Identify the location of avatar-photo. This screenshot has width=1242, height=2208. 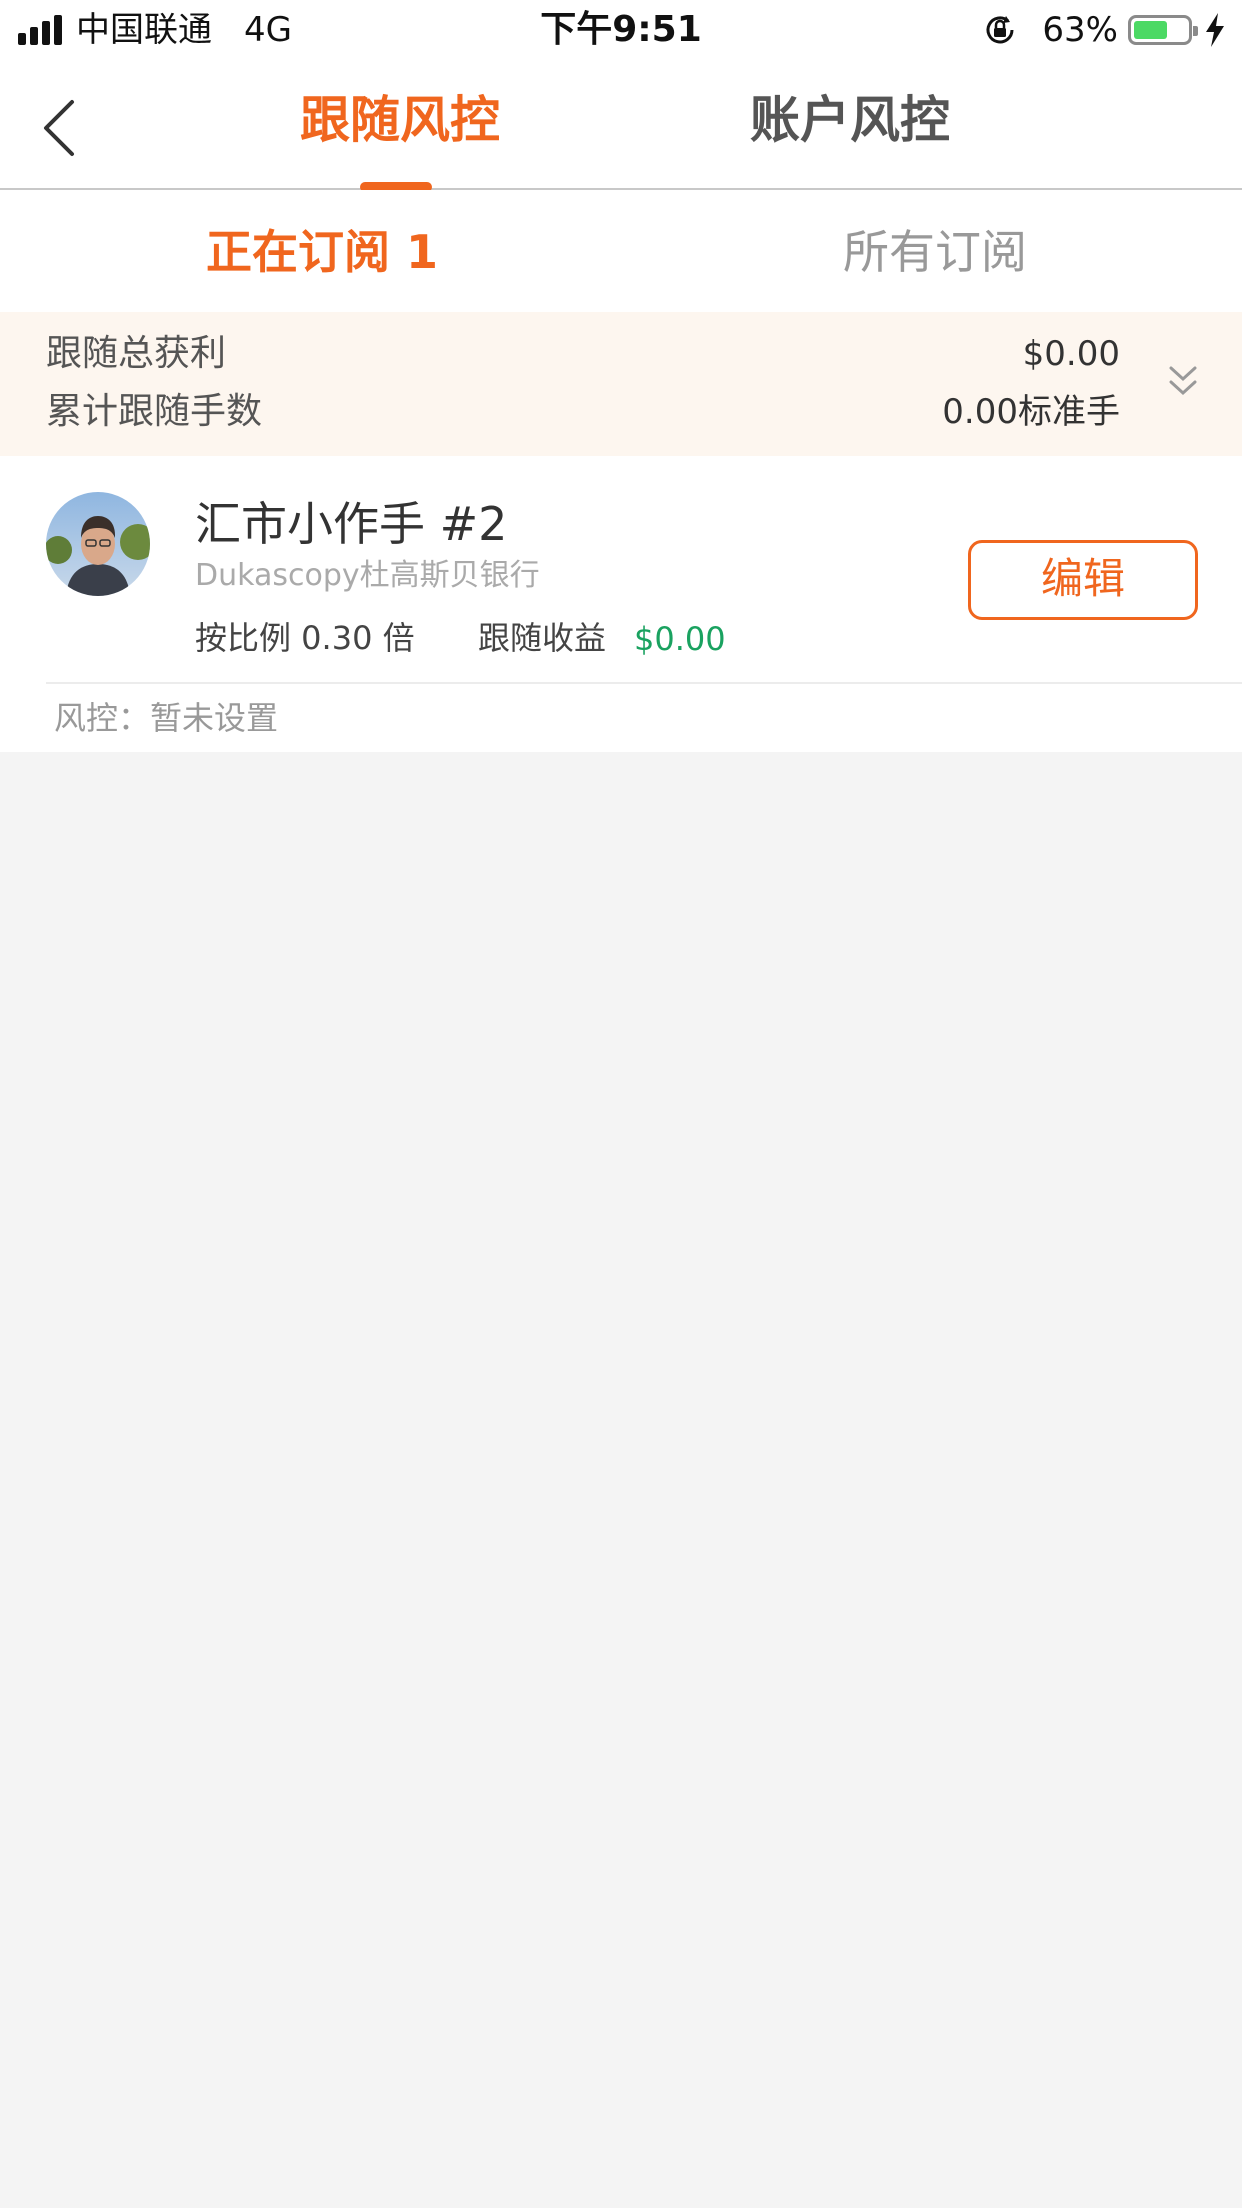
(98, 544).